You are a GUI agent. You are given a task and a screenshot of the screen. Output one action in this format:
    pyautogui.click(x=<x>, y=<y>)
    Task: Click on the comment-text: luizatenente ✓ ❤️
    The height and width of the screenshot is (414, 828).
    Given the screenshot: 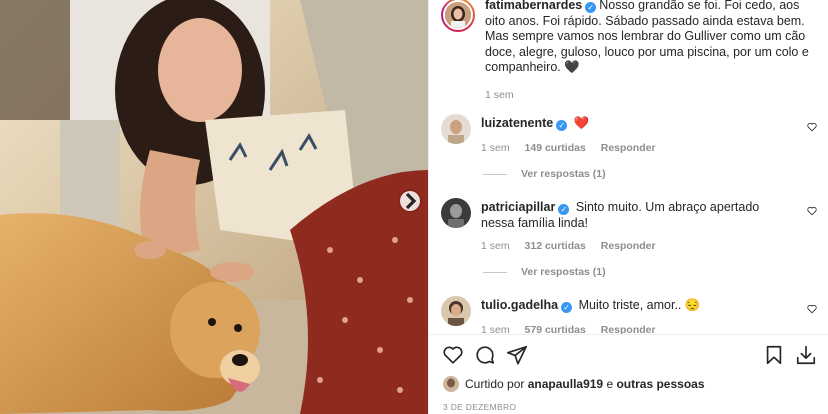 What is the action you would take?
    pyautogui.click(x=574, y=124)
    